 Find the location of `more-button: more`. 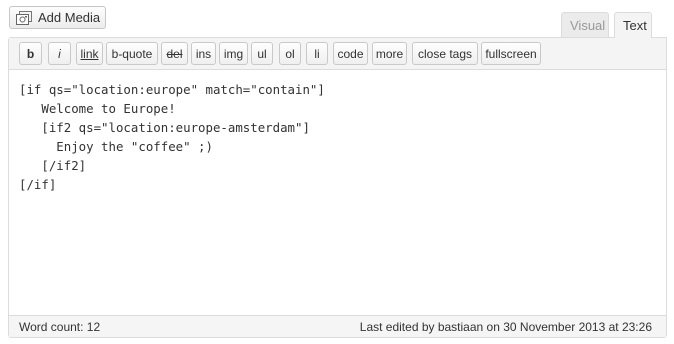

more-button: more is located at coordinates (389, 53).